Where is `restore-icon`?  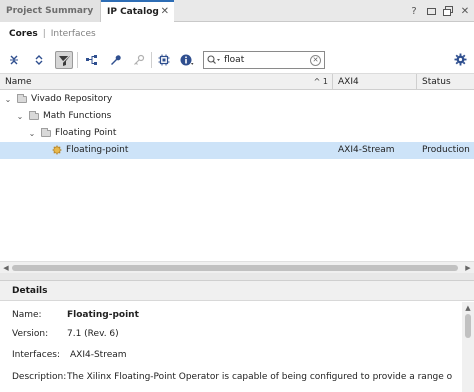
restore-icon is located at coordinates (431, 11).